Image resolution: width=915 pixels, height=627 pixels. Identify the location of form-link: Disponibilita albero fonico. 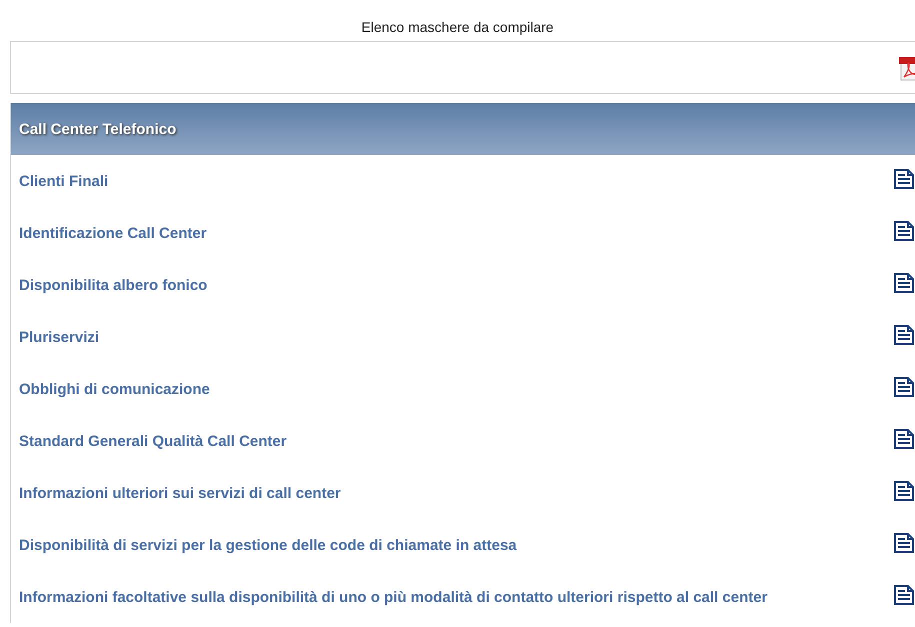
(450, 285).